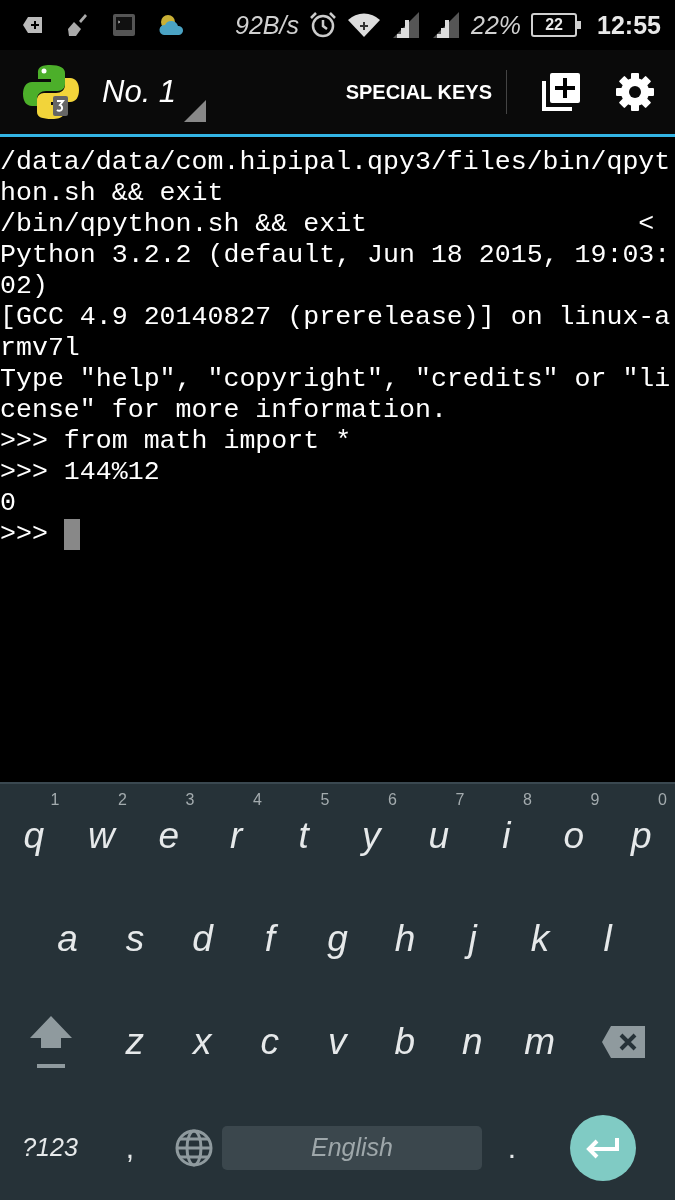 This screenshot has width=675, height=1200. I want to click on new-window-button, so click(561, 92).